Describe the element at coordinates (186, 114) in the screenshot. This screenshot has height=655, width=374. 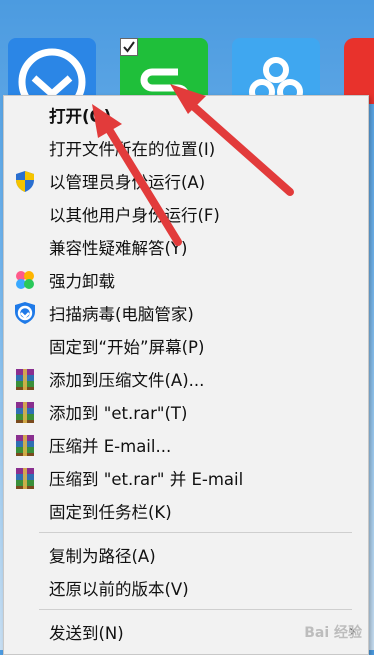
I see `menu-item: 打开(O)` at that location.